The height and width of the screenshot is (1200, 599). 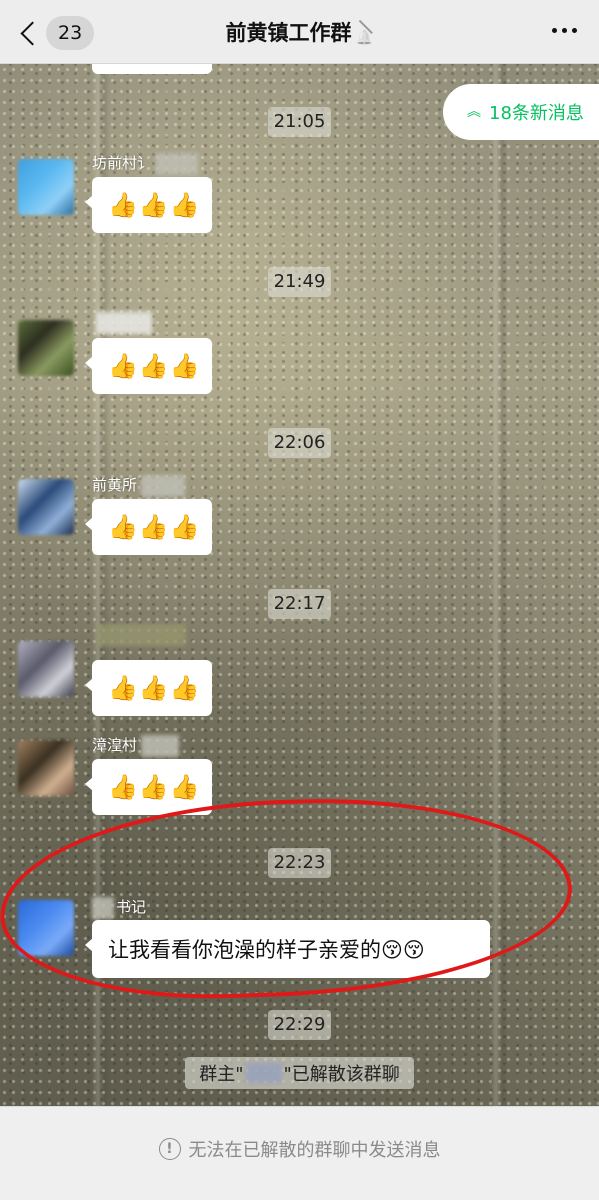 What do you see at coordinates (299, 604) in the screenshot?
I see `timestamp: 22:17` at bounding box center [299, 604].